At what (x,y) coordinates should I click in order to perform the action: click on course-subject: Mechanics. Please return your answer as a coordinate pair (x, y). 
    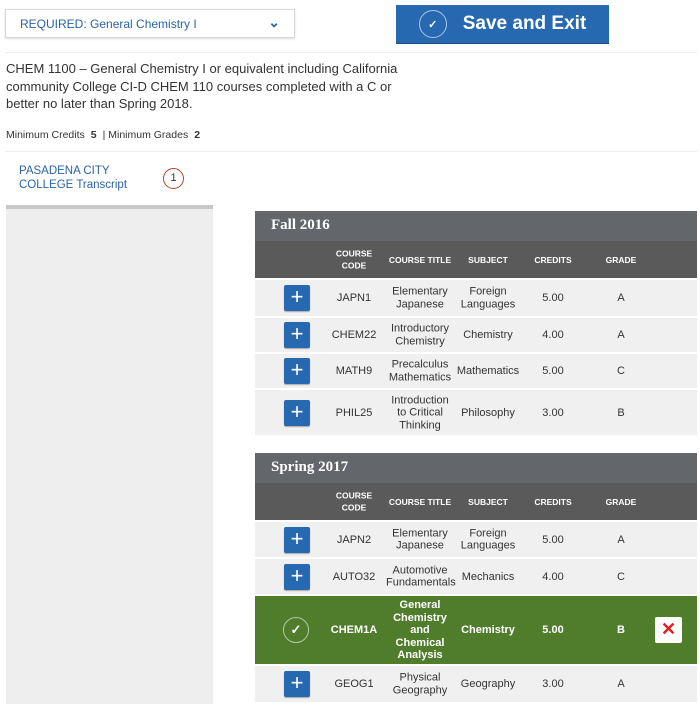
    Looking at the image, I should click on (488, 576).